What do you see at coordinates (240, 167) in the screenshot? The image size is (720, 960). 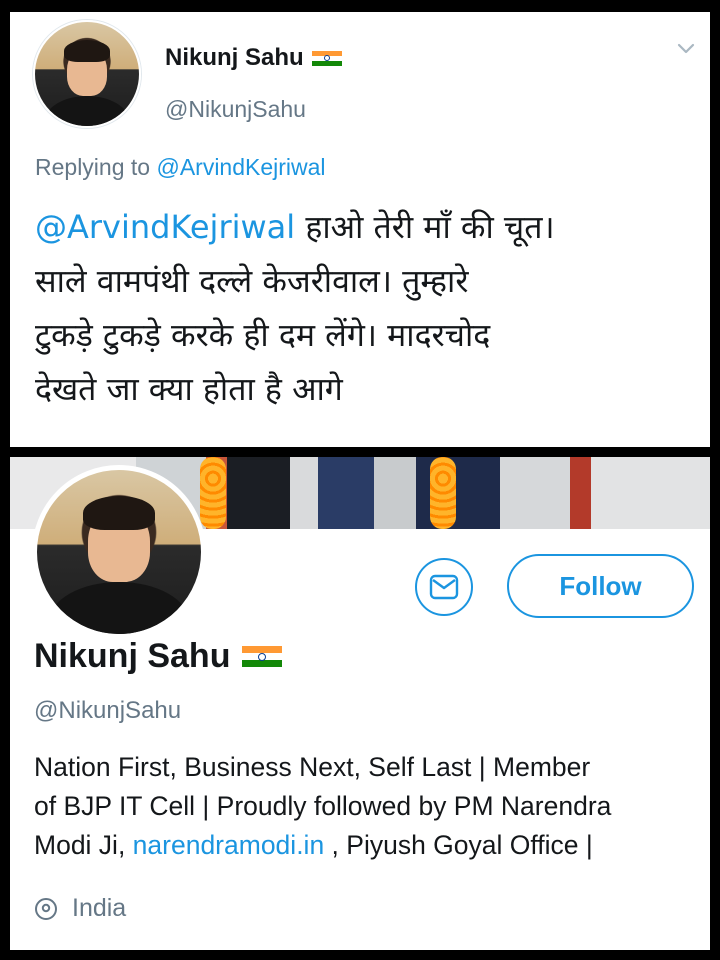 I see `replying-to-link: @ArvindKejriwal` at bounding box center [240, 167].